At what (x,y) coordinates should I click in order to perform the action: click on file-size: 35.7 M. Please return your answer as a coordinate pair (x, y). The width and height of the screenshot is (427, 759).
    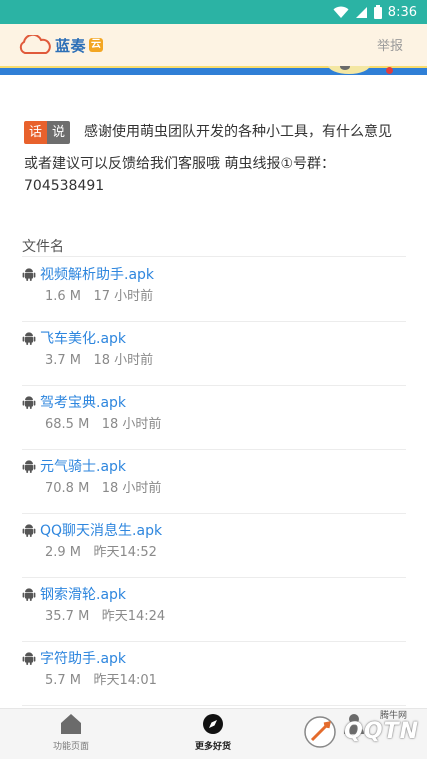
    Looking at the image, I should click on (67, 616).